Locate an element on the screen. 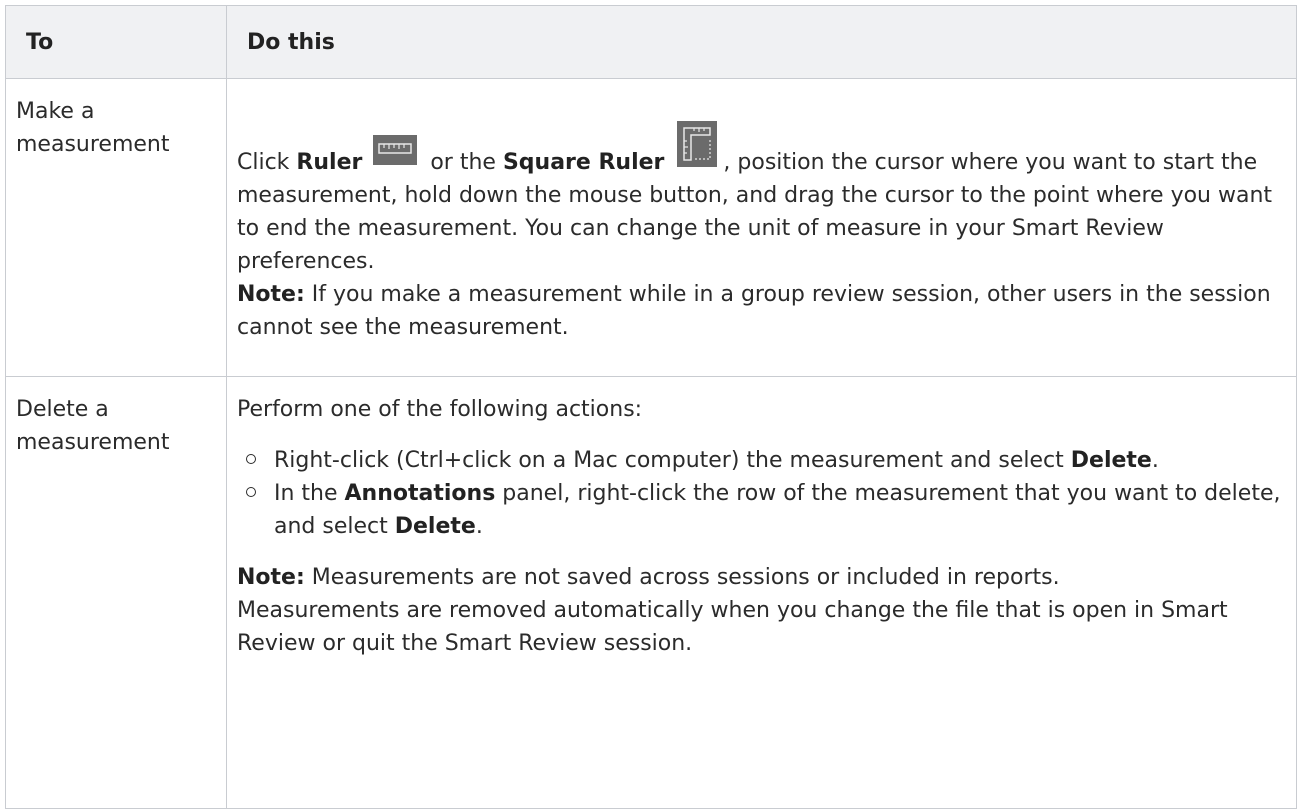 The width and height of the screenshot is (1301, 809). square-ruler-icon is located at coordinates (697, 144).